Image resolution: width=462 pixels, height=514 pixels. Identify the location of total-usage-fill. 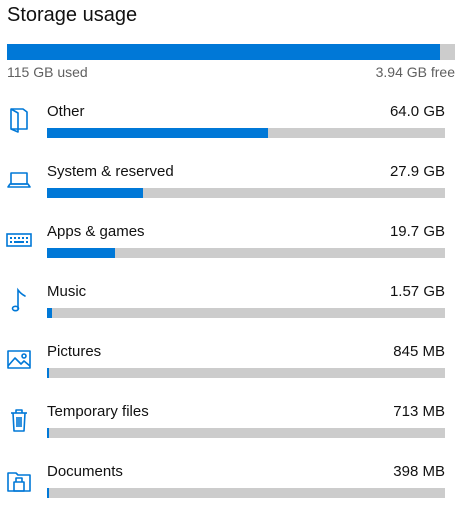
(224, 52).